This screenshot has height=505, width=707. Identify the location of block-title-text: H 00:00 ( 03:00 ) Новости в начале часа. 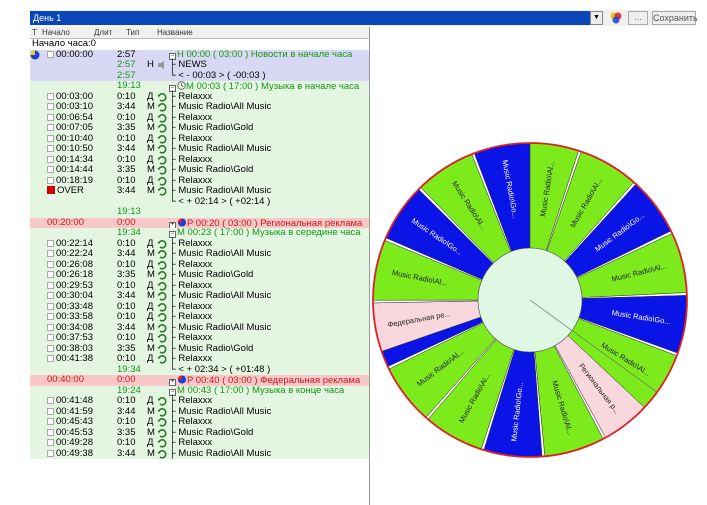
(265, 54).